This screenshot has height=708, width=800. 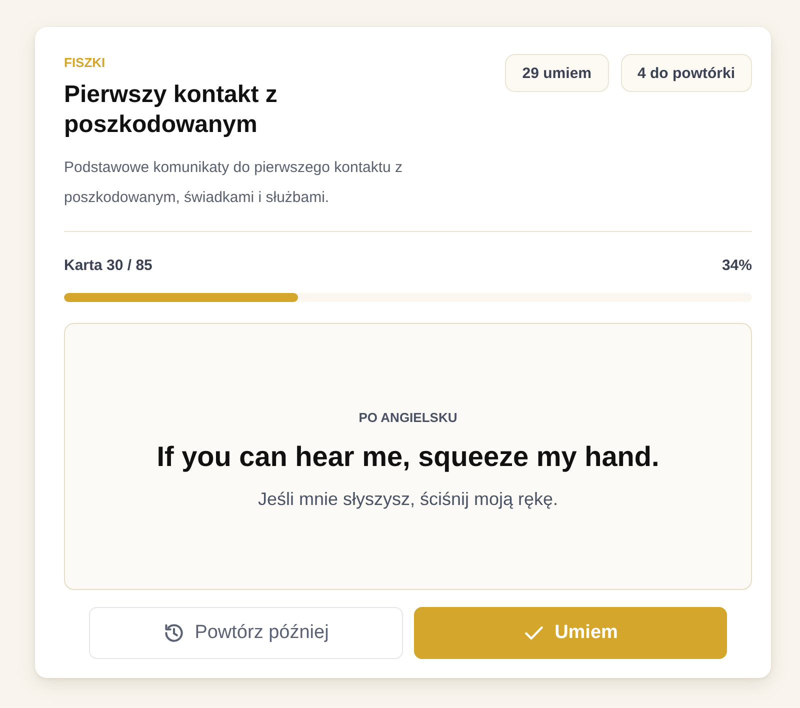 What do you see at coordinates (408, 417) in the screenshot?
I see `language-label: PO ANGIELSKU` at bounding box center [408, 417].